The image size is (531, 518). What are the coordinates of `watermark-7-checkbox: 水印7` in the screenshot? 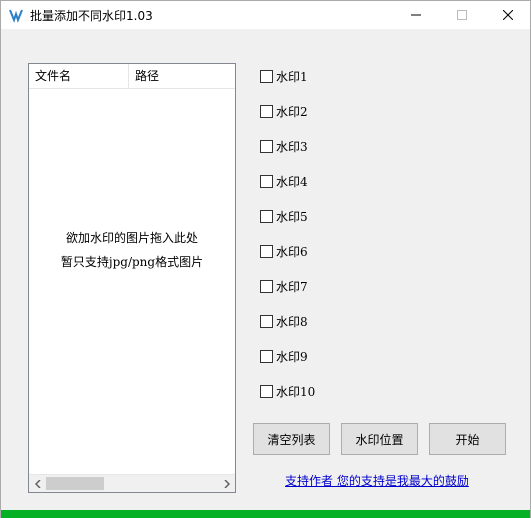 It's located at (284, 286).